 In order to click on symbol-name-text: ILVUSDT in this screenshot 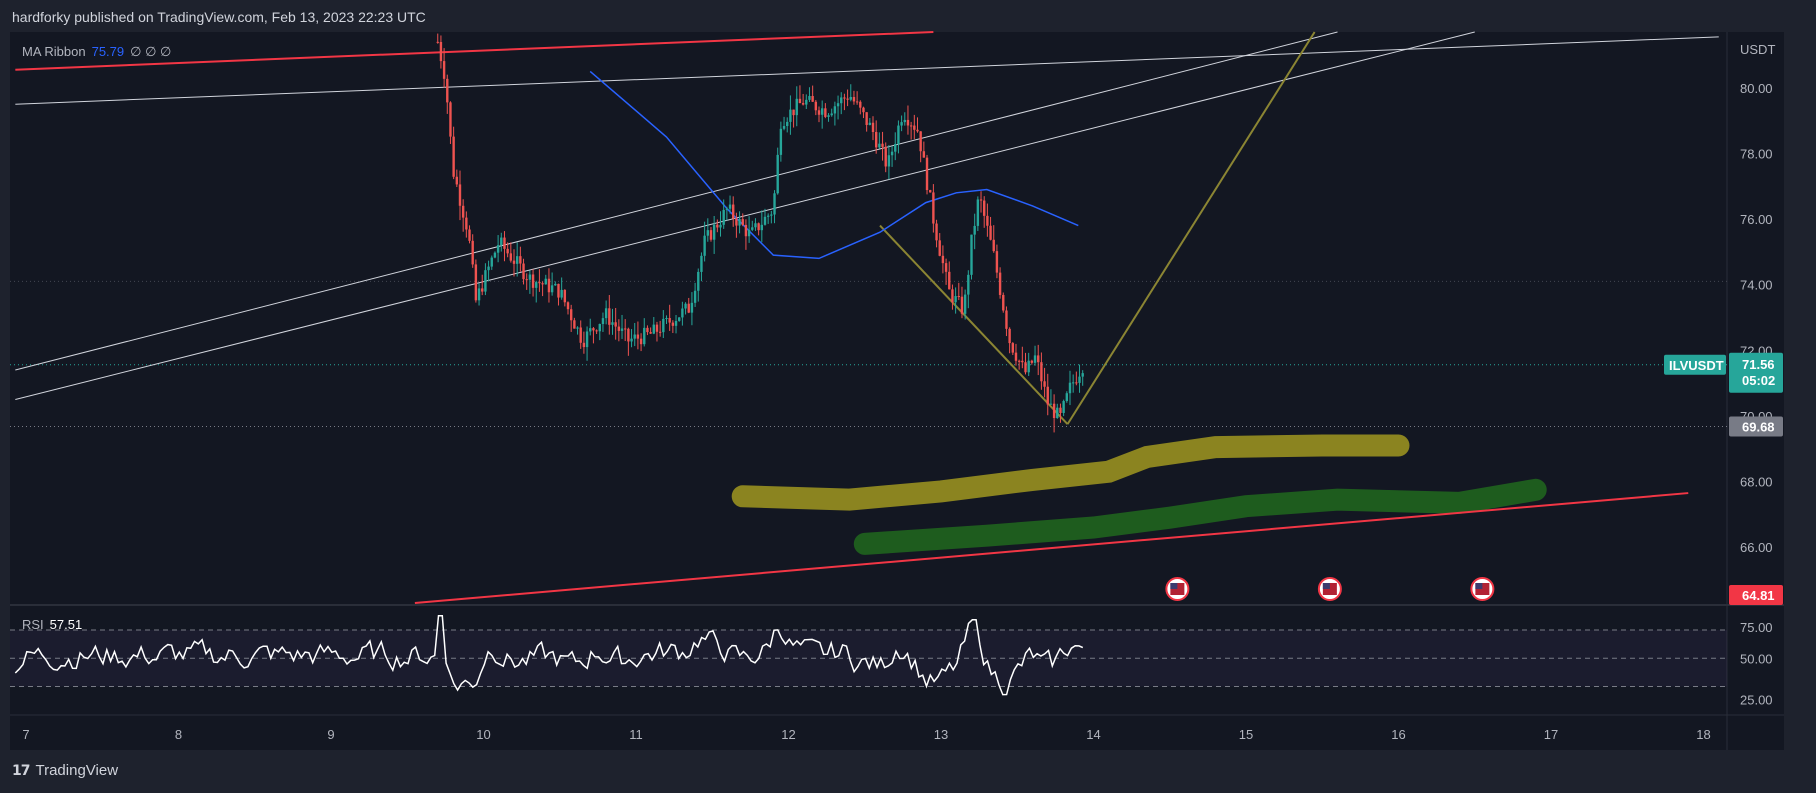, I will do `click(1696, 365)`.